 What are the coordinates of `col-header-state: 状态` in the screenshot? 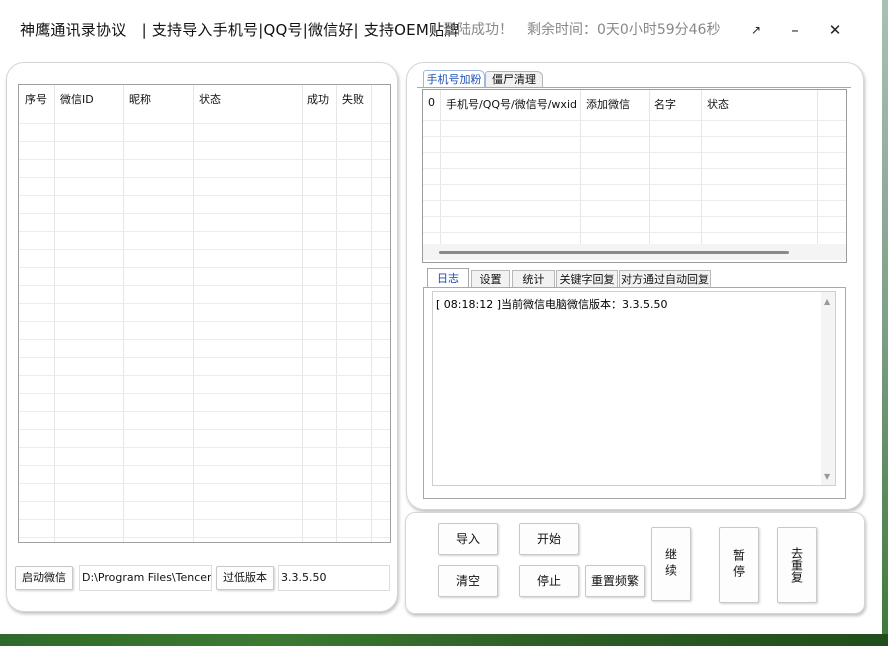 It's located at (718, 104).